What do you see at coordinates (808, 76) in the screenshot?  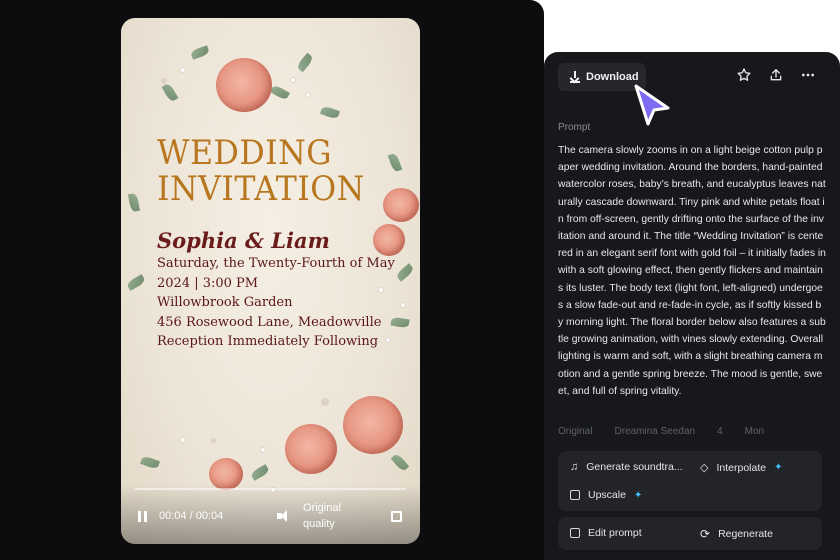 I see `more-icon` at bounding box center [808, 76].